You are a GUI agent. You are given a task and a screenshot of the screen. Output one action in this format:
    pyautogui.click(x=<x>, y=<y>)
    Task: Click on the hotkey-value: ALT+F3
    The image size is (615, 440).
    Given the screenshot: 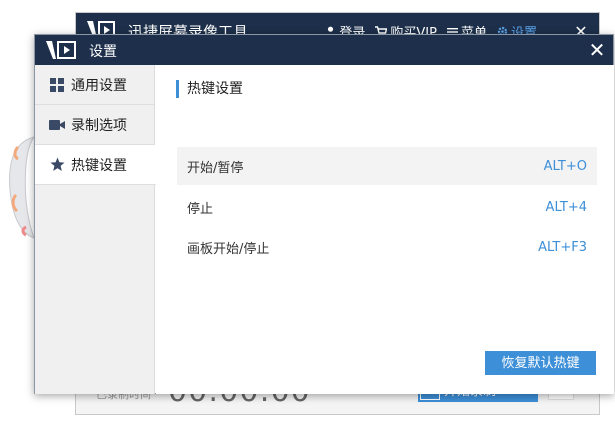 What is the action you would take?
    pyautogui.click(x=562, y=247)
    